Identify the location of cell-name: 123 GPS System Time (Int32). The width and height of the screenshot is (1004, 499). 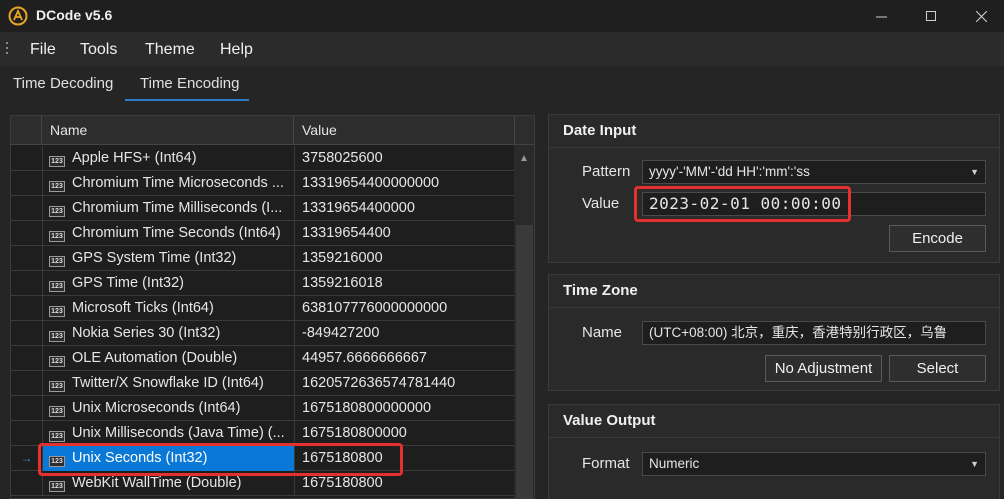
(168, 258).